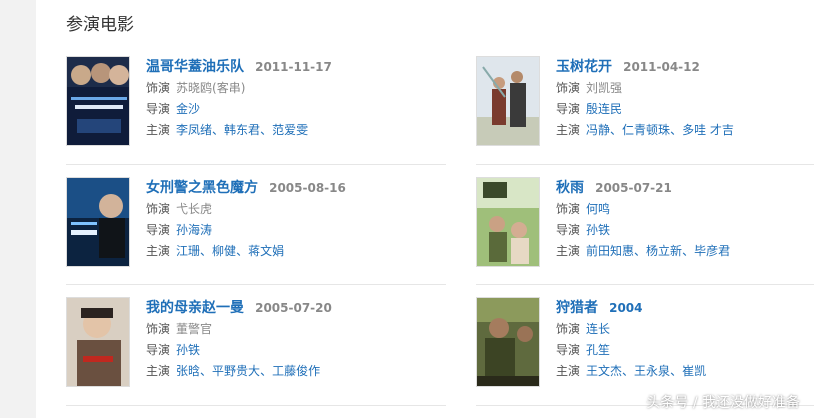 This screenshot has width=814, height=418. Describe the element at coordinates (604, 371) in the screenshot. I see `cast-link: 王文杰` at that location.